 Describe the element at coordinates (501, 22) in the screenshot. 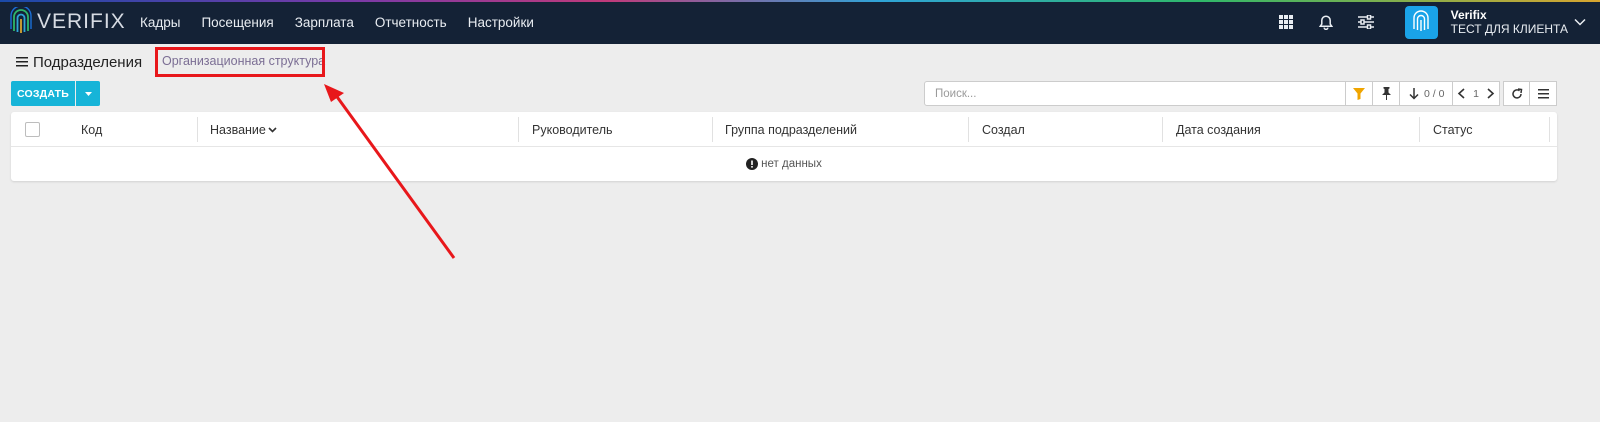

I see `nav-item-settings: Настройки` at that location.